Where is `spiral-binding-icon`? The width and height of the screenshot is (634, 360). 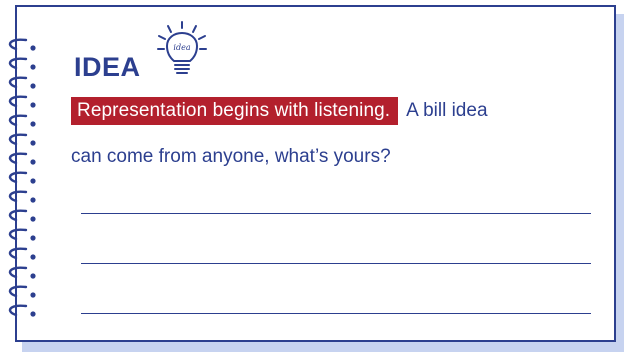
spiral-binding-icon is located at coordinates (22, 177).